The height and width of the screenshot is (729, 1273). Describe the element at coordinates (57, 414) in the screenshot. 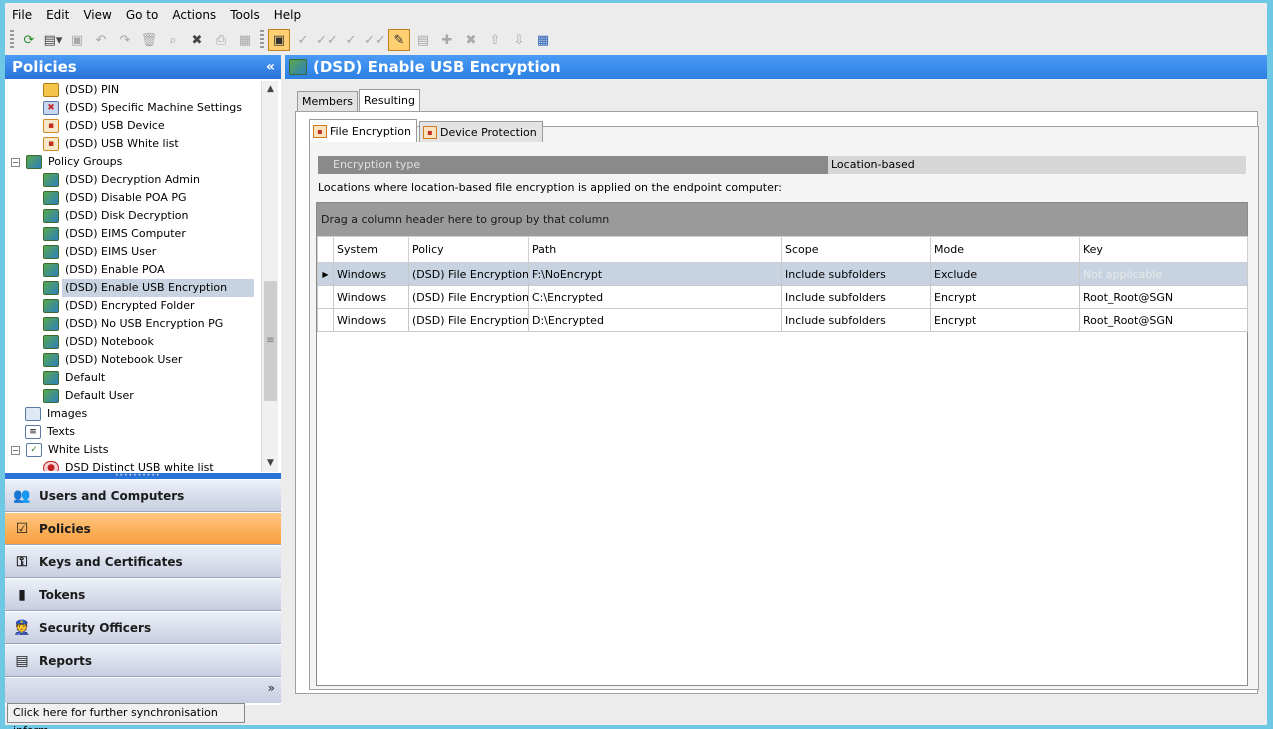

I see `tree-item-images: Images` at that location.